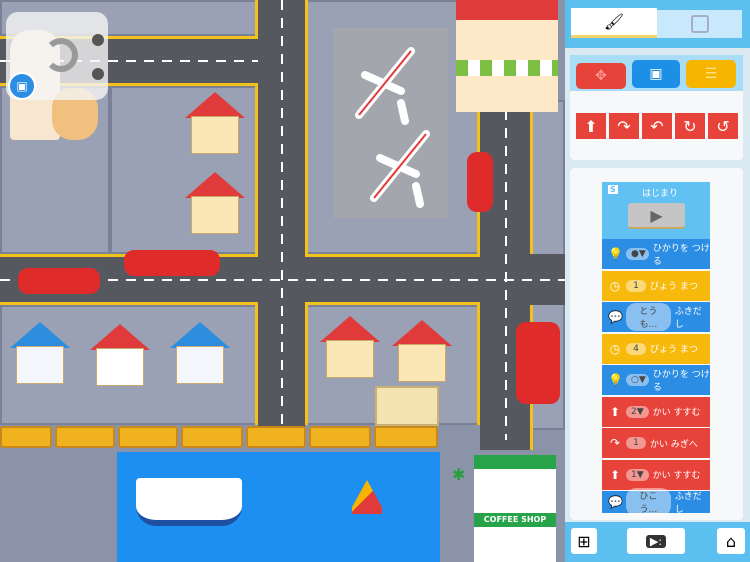 Image resolution: width=750 pixels, height=562 pixels. I want to click on flow-blocks-icon: ☰, so click(711, 74).